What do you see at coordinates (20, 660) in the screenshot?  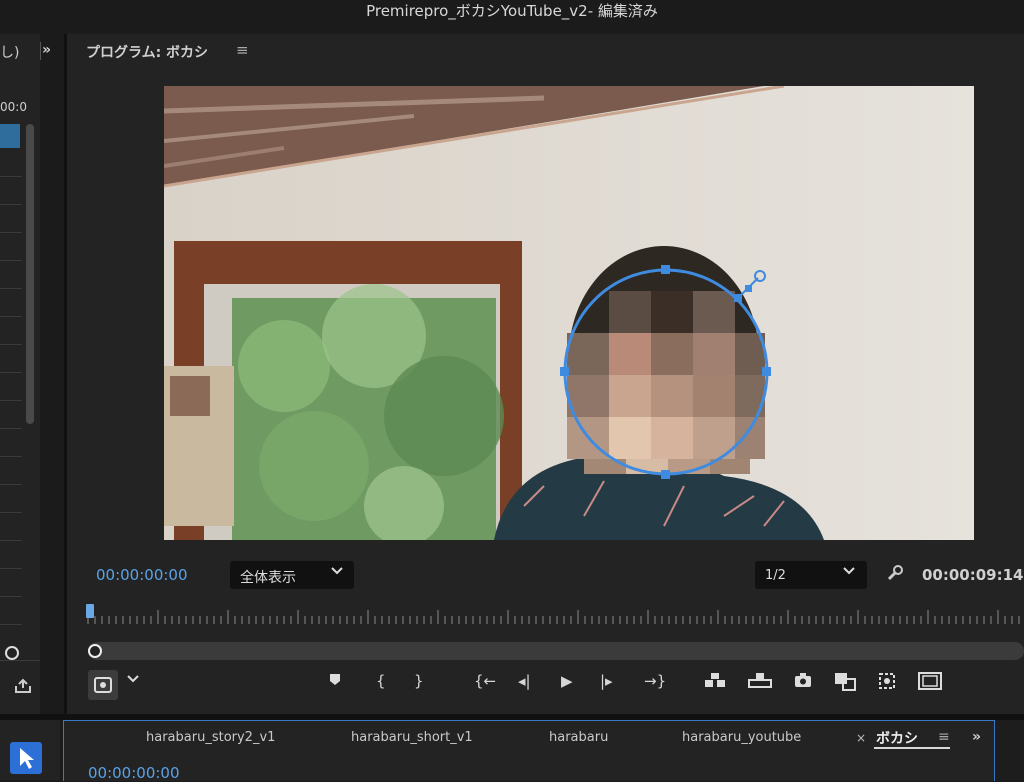 I see `left-bottom-divider` at bounding box center [20, 660].